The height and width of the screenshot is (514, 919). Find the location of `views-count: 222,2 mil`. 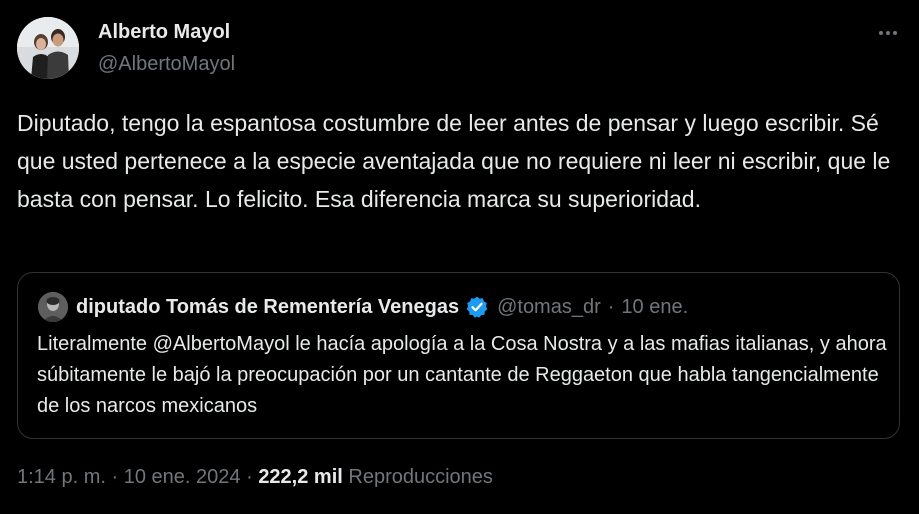

views-count: 222,2 mil is located at coordinates (300, 477).